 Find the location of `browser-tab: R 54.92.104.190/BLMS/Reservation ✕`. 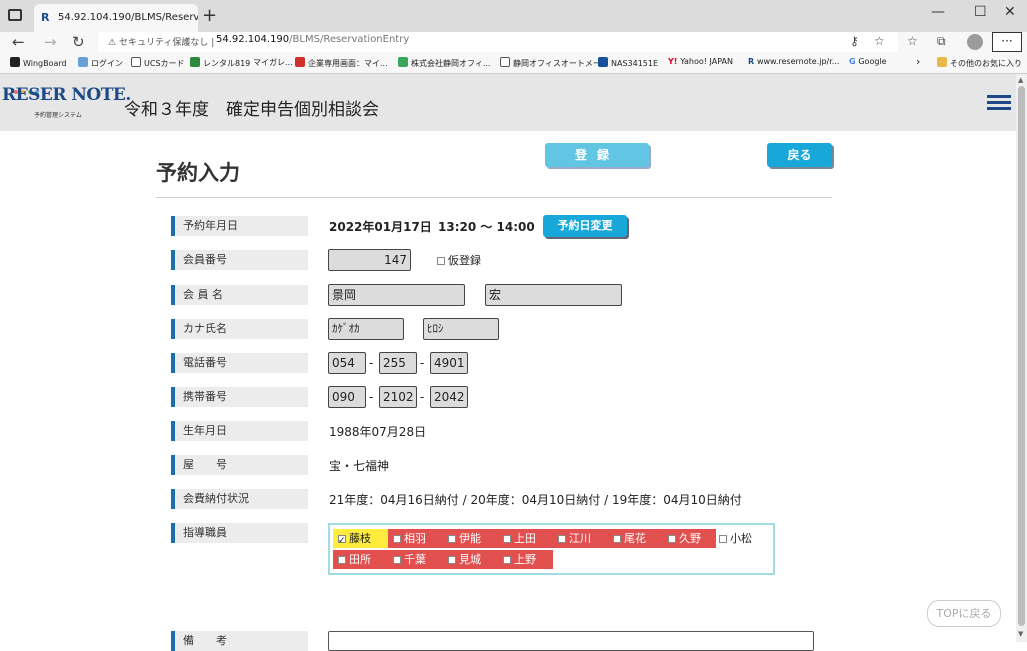

browser-tab: R 54.92.104.190/BLMS/Reservation ✕ is located at coordinates (116, 18).